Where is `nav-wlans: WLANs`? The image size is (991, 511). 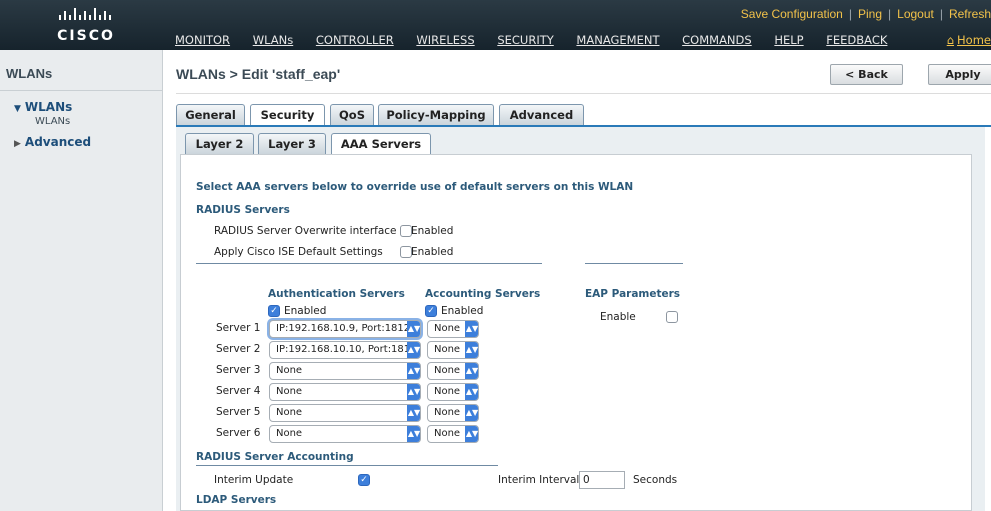 nav-wlans: WLANs is located at coordinates (273, 40).